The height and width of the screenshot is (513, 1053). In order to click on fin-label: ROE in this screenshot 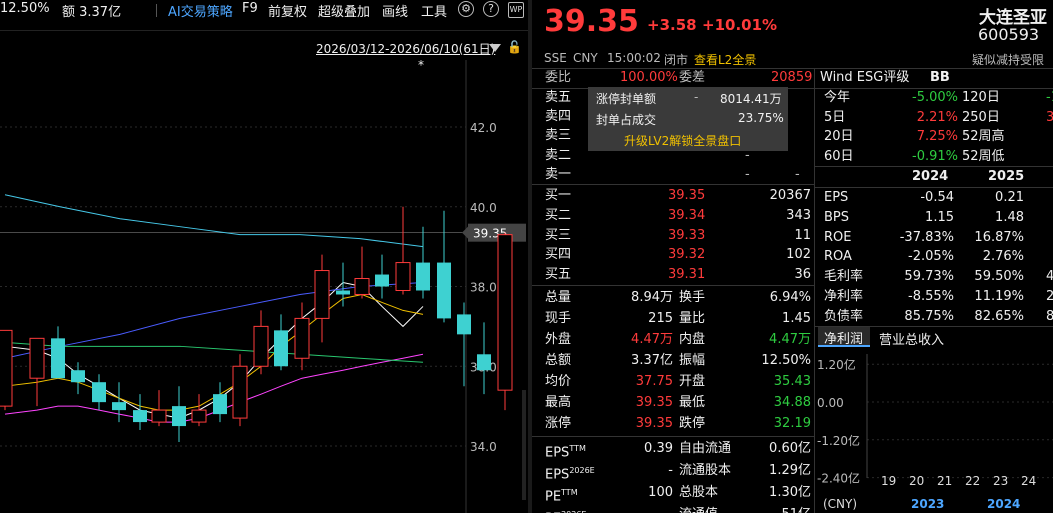, I will do `click(838, 237)`.